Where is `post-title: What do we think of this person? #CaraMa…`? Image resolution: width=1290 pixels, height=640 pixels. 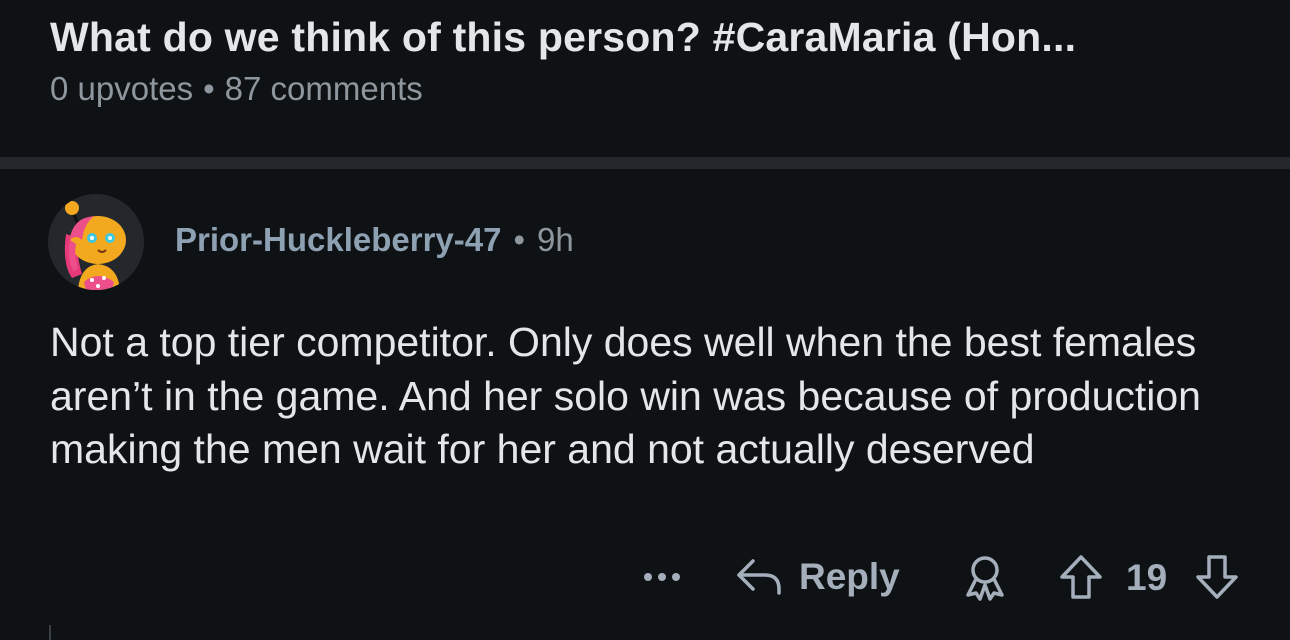
post-title: What do we think of this person? #CaraMa… is located at coordinates (563, 37).